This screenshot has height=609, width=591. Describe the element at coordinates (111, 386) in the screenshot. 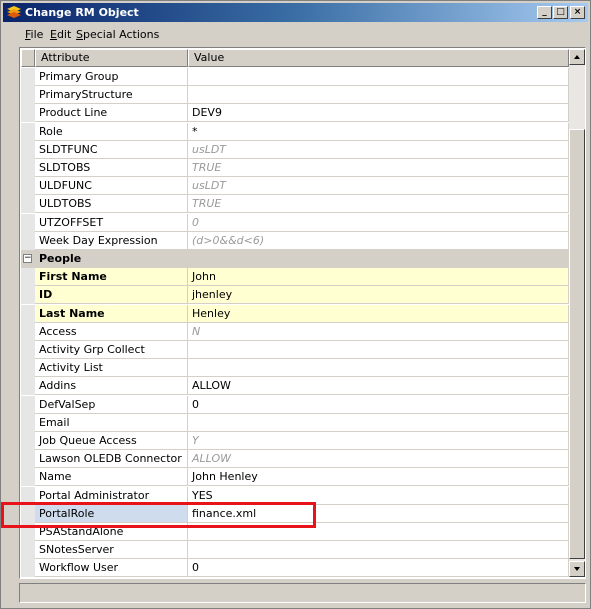

I see `attribute-cell: Addins` at that location.